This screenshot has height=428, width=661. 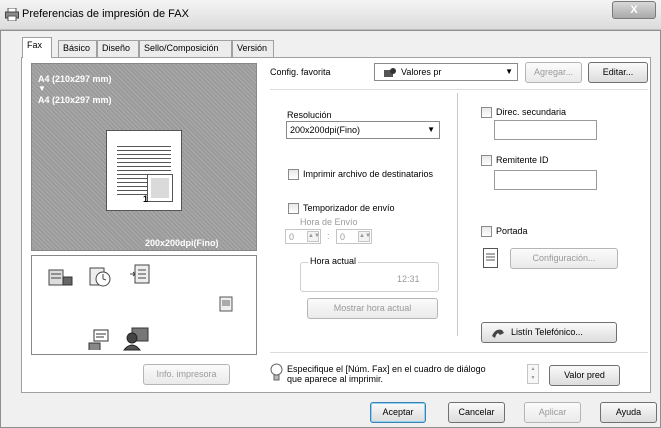 What do you see at coordinates (185, 48) in the screenshot?
I see `tab-sello-composicion: Sello/Composición` at bounding box center [185, 48].